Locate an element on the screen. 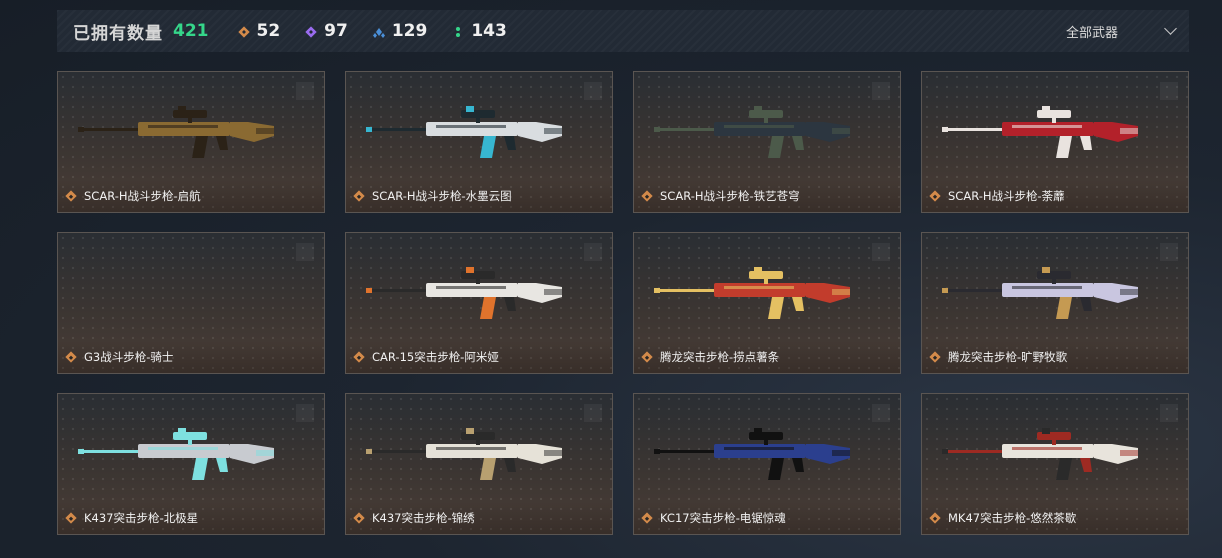  chevron-down-icon is located at coordinates (1170, 28).